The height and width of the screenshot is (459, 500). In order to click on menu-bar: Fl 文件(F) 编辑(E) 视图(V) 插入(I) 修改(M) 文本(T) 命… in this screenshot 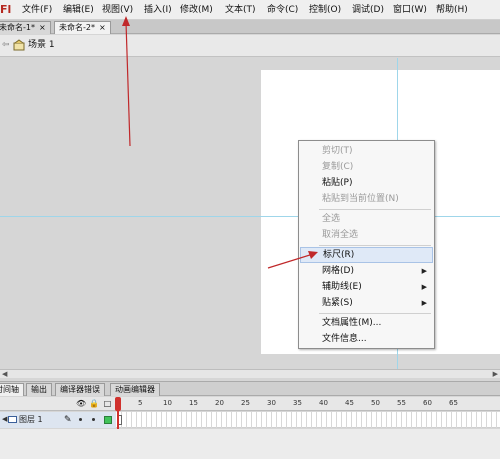, I will do `click(250, 10)`.